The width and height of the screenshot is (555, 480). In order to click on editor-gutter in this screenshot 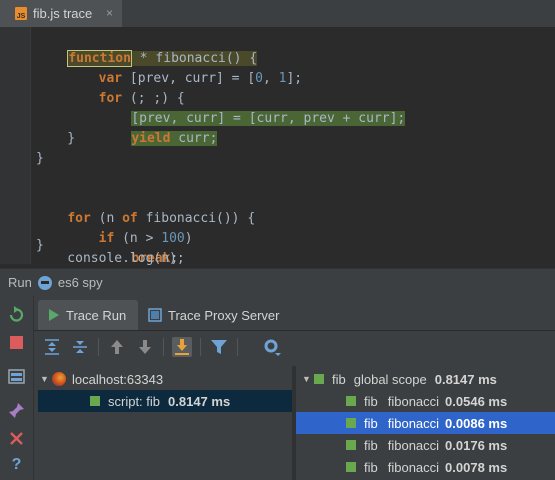, I will do `click(15, 145)`.